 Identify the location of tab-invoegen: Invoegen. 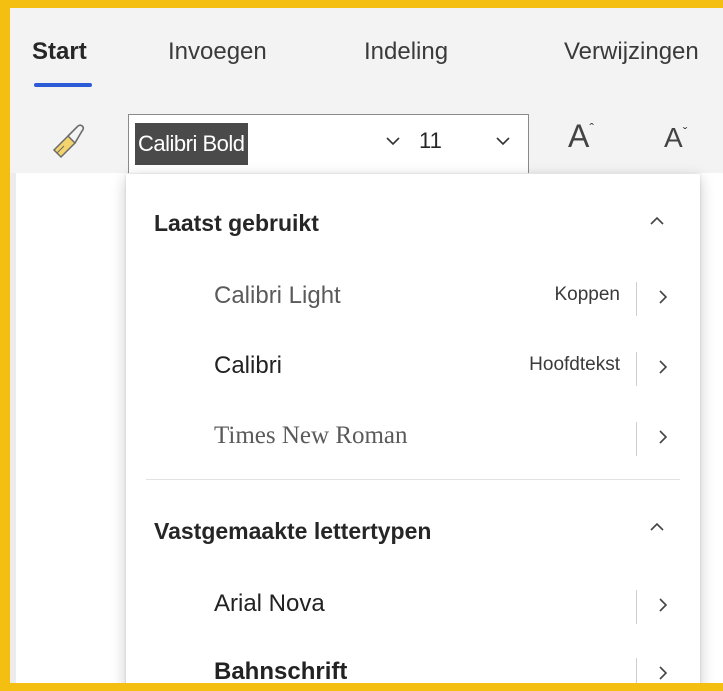
(217, 52).